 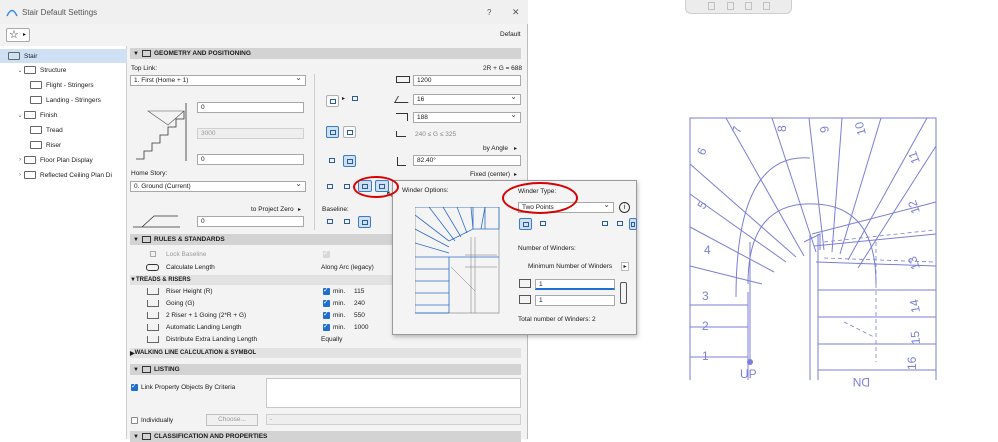 What do you see at coordinates (326, 290) in the screenshot?
I see `riser-height-checkbox` at bounding box center [326, 290].